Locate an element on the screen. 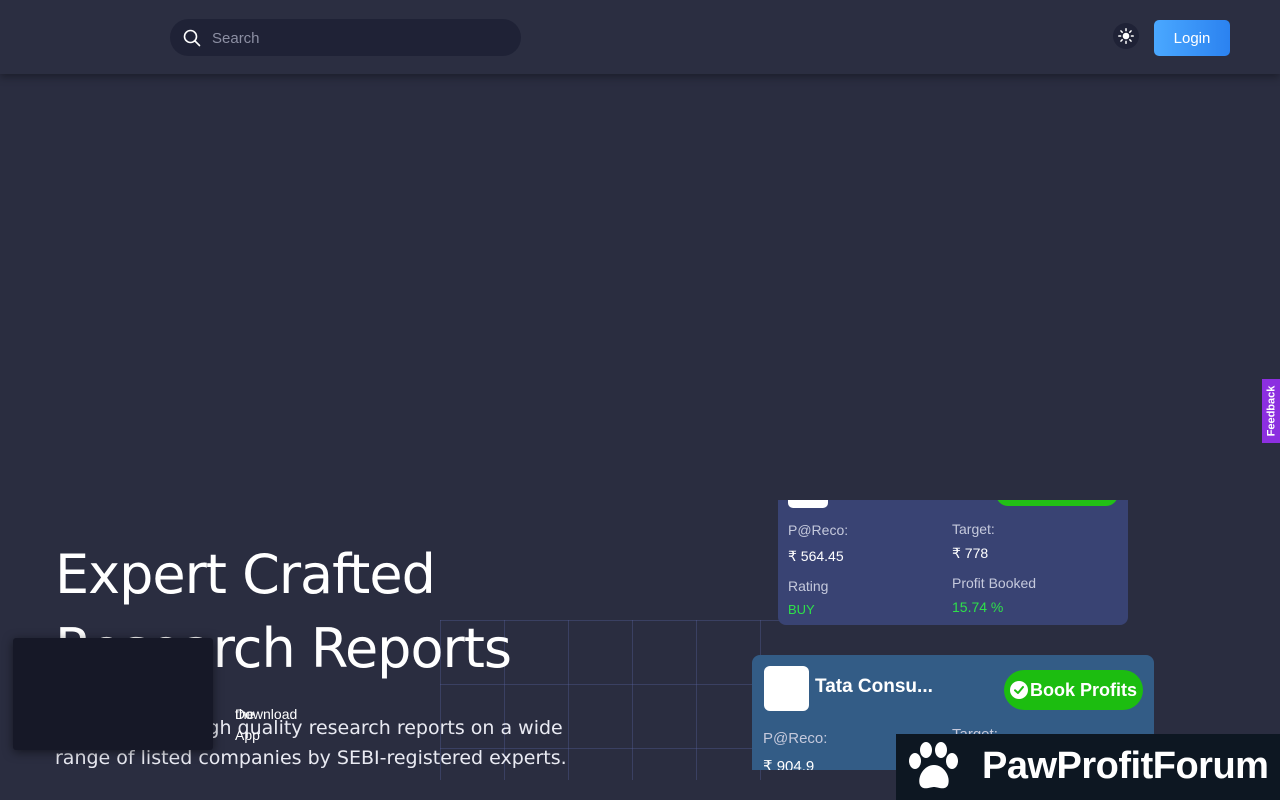 Image resolution: width=1280 pixels, height=800 pixels. book-profits-label: Book Profits is located at coordinates (1084, 689).